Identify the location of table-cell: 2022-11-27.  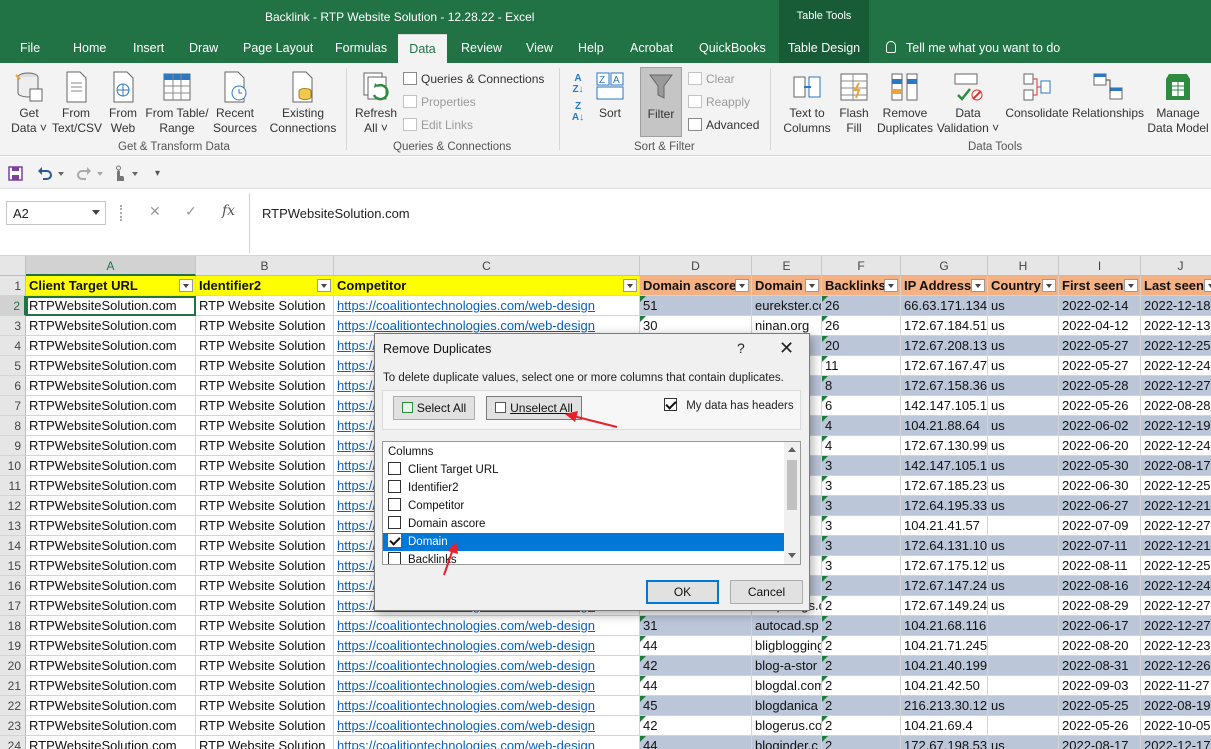
(1176, 686).